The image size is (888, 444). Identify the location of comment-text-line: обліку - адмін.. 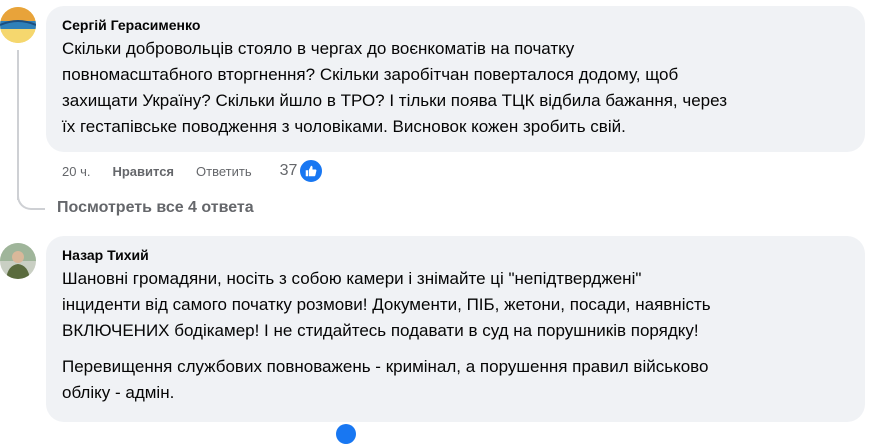
(118, 392).